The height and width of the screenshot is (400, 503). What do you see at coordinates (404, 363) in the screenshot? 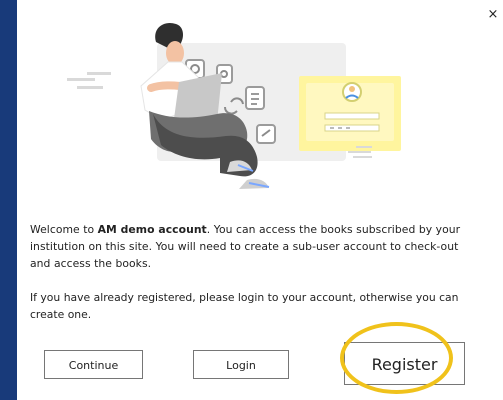
I see `register-button: Register` at bounding box center [404, 363].